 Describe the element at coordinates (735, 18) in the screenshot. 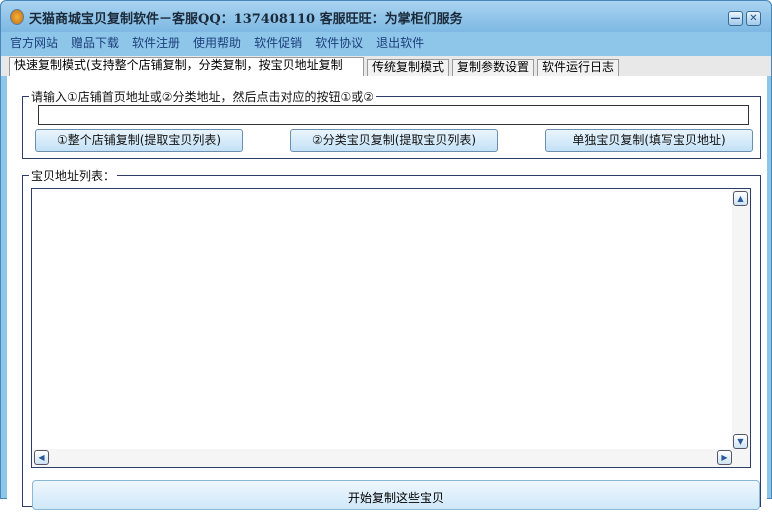

I see `minimize-button: —` at that location.